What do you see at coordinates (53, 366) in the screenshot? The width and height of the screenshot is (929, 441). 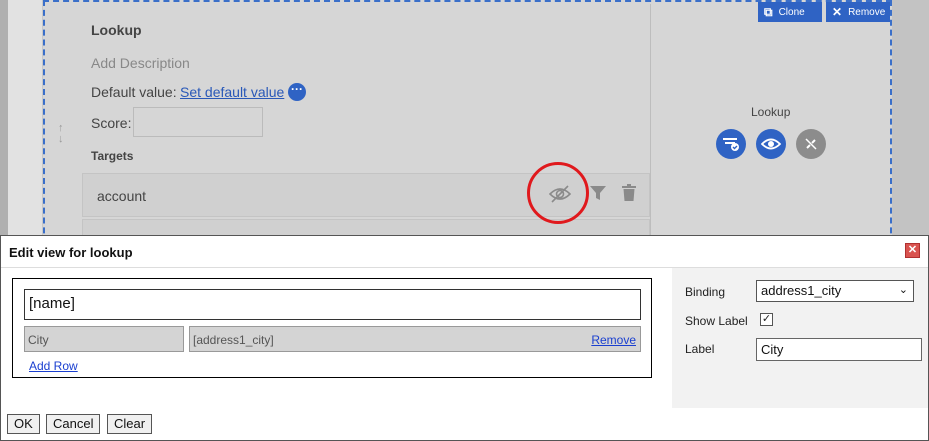 I see `add-row-link: Add Row` at bounding box center [53, 366].